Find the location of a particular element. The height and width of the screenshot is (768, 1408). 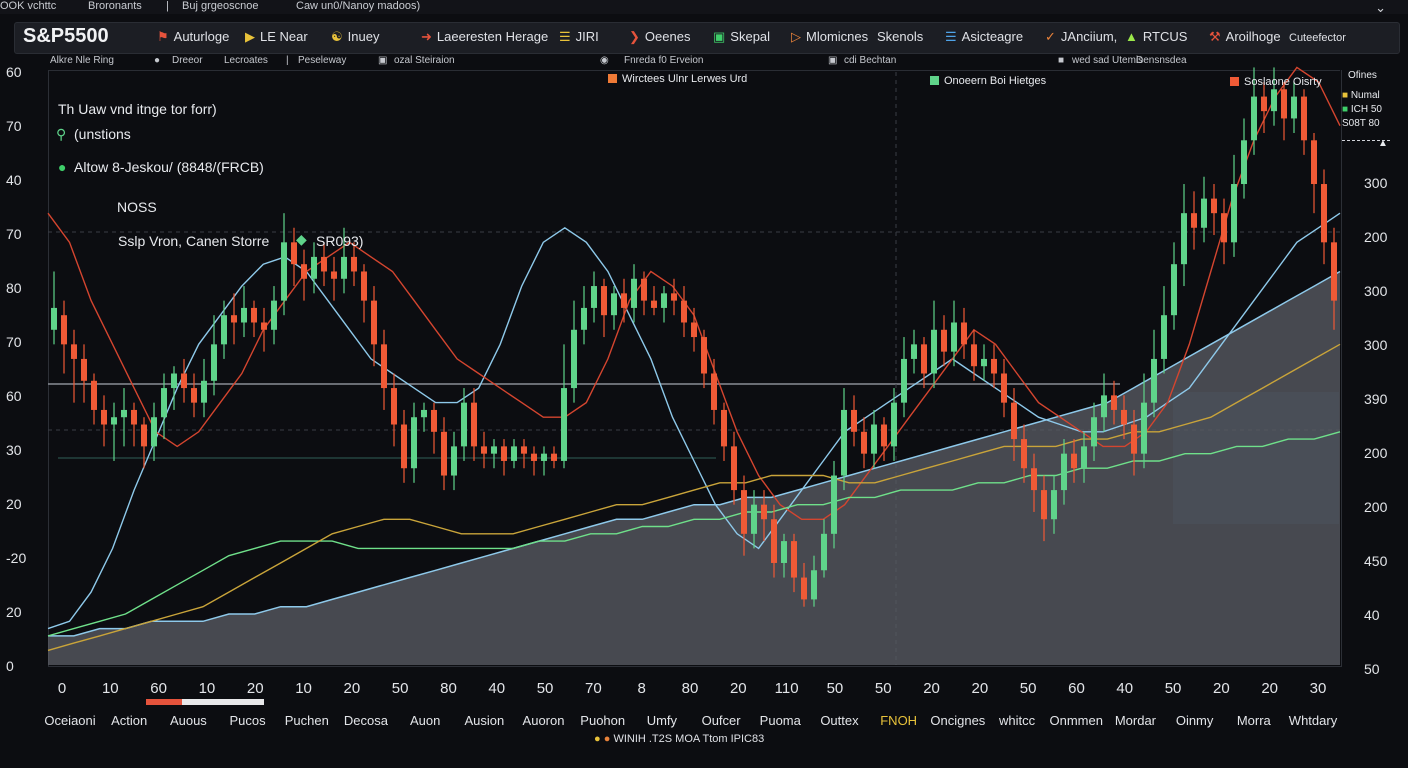

y-tick-left: 20 is located at coordinates (14, 612).